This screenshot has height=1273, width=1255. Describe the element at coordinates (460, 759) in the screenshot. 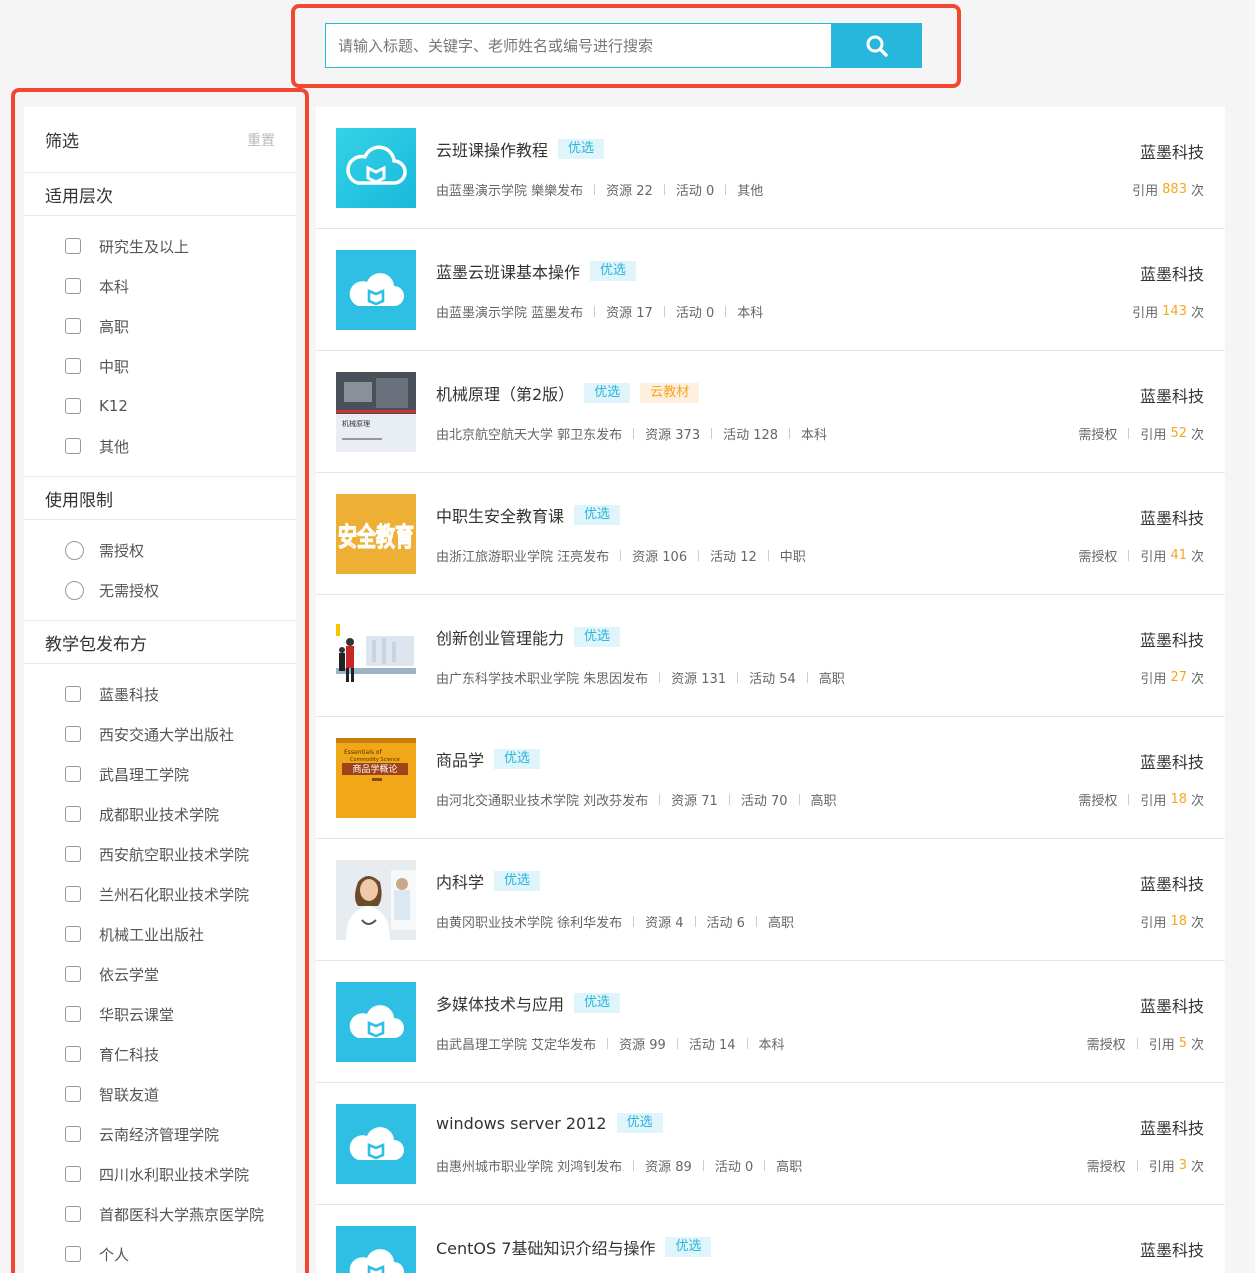

I see `course-title: 商品学` at that location.